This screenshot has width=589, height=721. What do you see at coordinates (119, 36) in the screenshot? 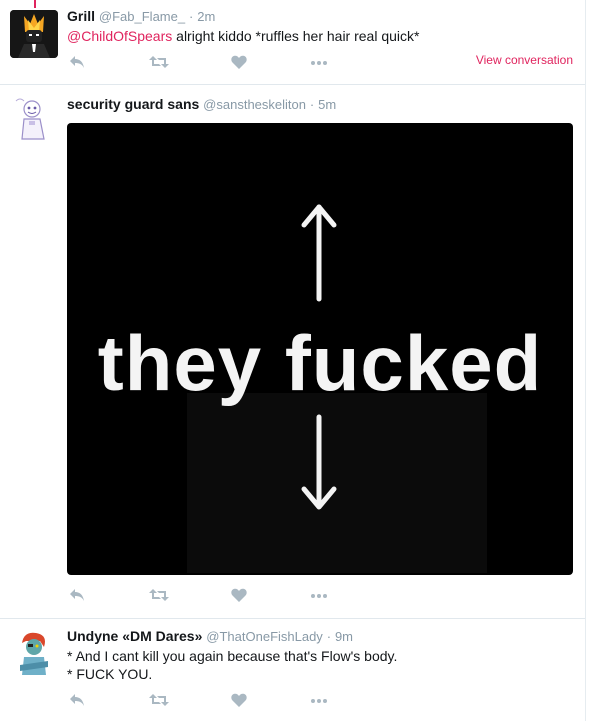
I see `mention-link: @ChildOfSpears` at bounding box center [119, 36].